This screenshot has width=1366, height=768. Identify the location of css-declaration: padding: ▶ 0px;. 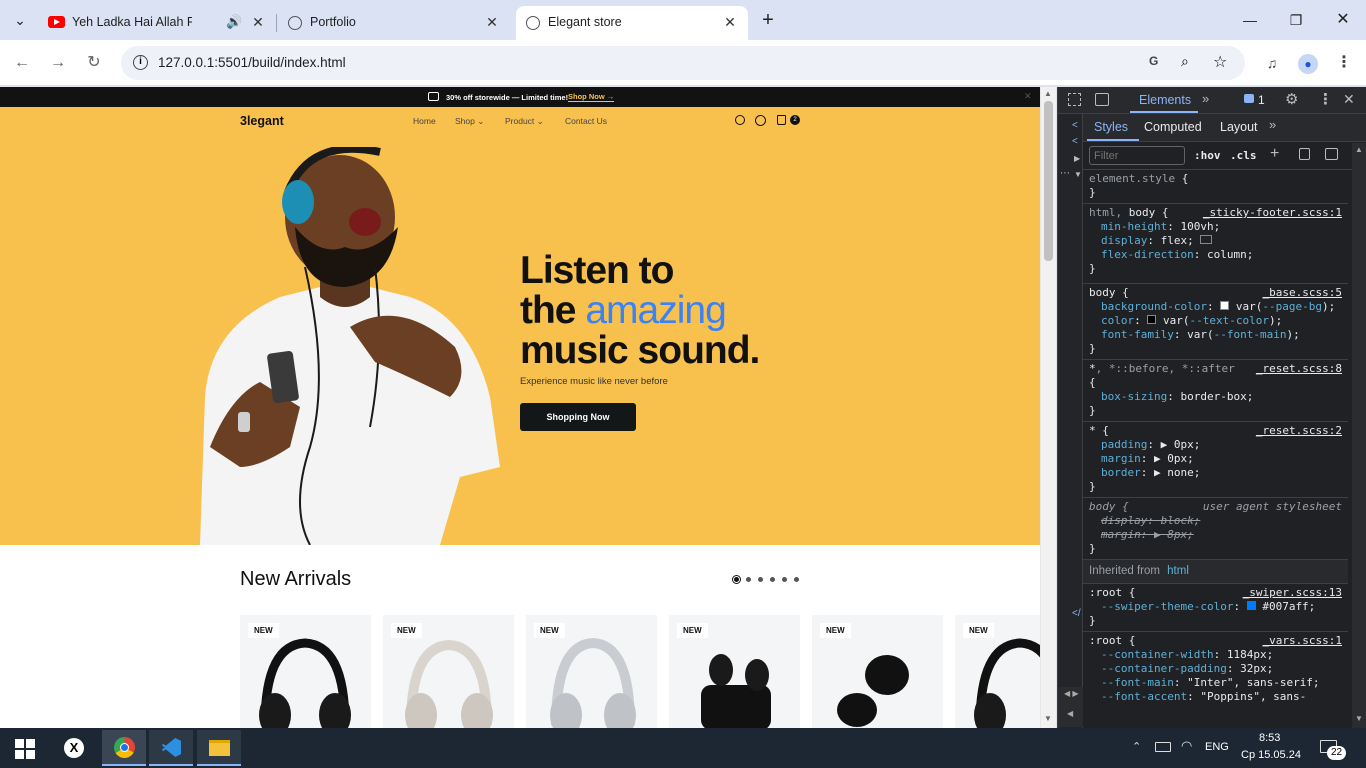
(1215, 445).